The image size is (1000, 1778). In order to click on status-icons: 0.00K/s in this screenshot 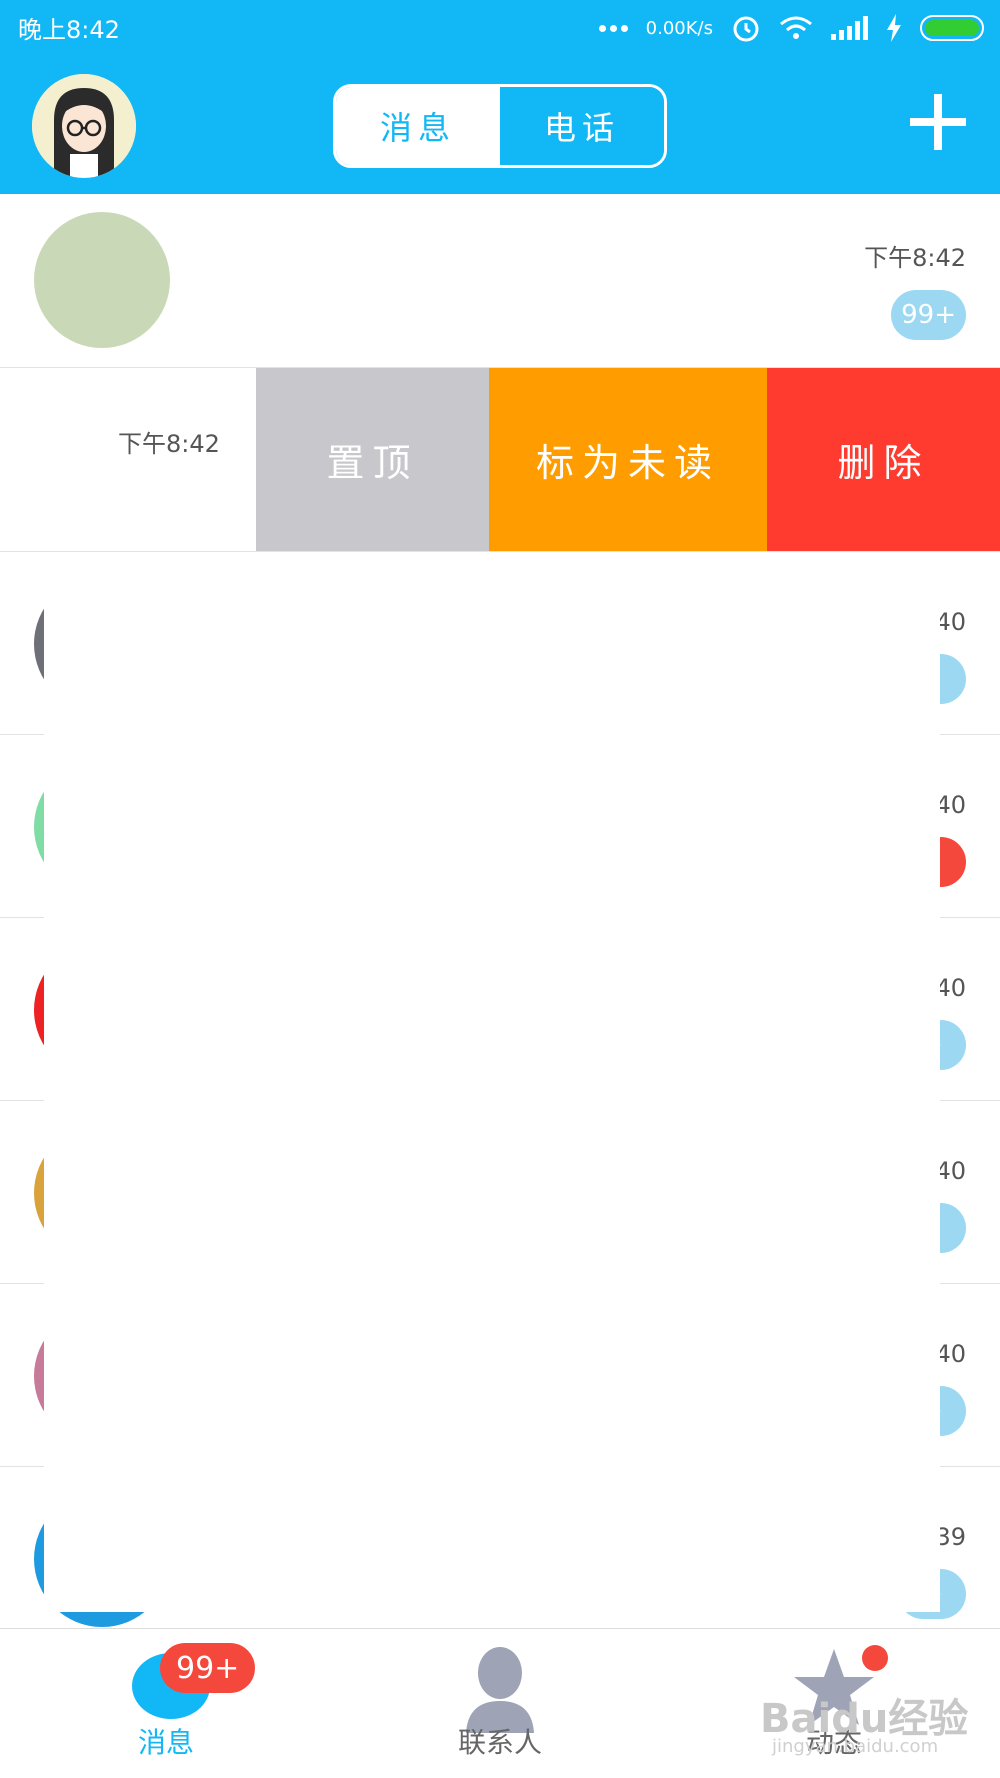, I will do `click(791, 28)`.